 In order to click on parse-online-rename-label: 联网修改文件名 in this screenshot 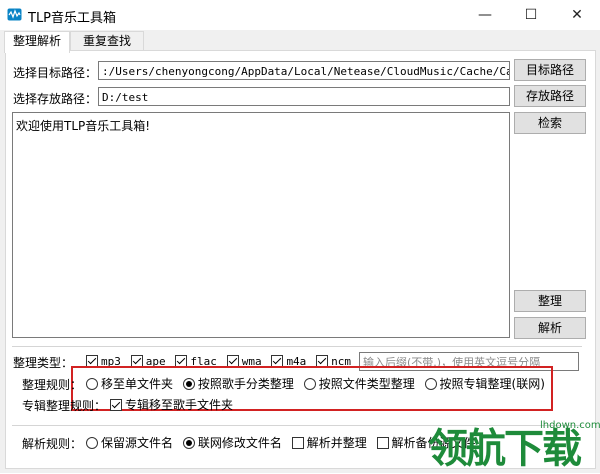, I will do `click(239, 443)`.